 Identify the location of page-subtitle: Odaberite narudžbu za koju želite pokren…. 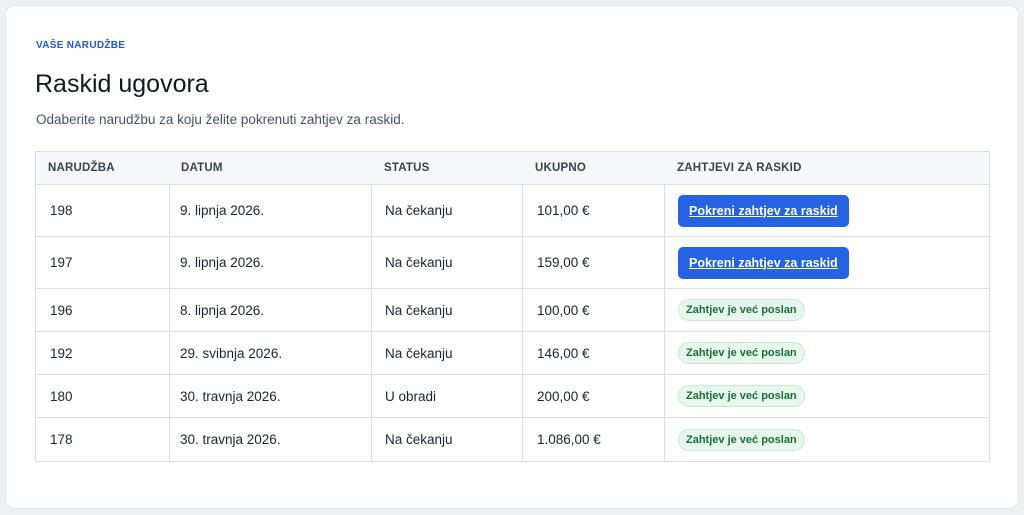
(220, 119).